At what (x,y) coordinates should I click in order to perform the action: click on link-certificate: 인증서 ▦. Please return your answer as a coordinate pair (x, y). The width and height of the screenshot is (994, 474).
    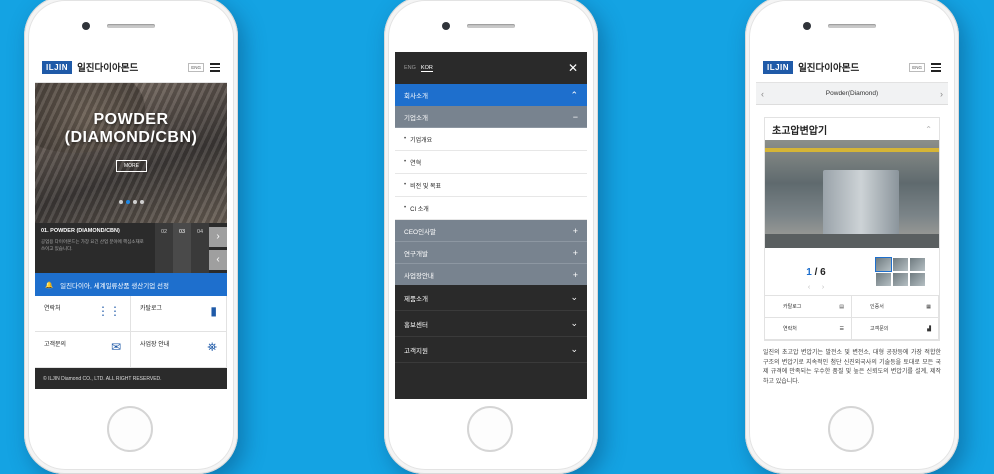
    Looking at the image, I should click on (895, 307).